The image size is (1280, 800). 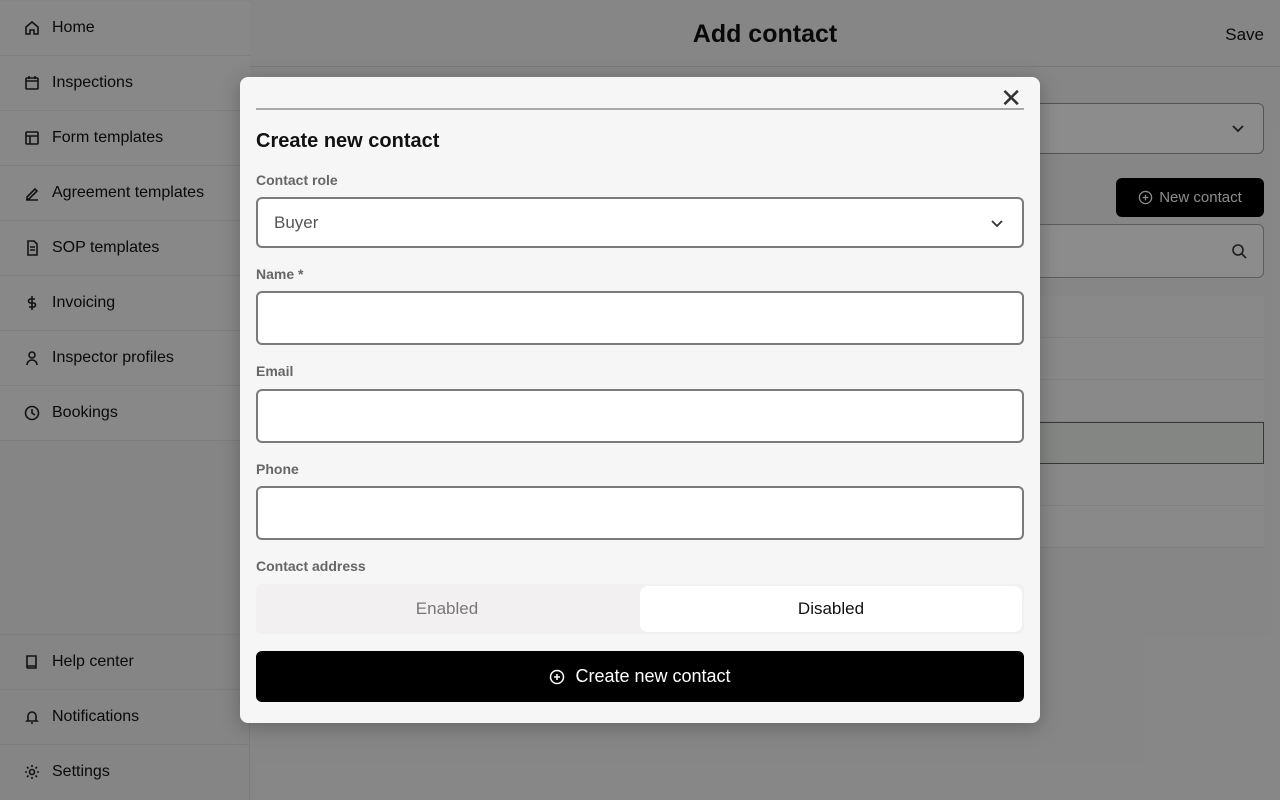 What do you see at coordinates (297, 180) in the screenshot?
I see `contact-role-label: Contact role` at bounding box center [297, 180].